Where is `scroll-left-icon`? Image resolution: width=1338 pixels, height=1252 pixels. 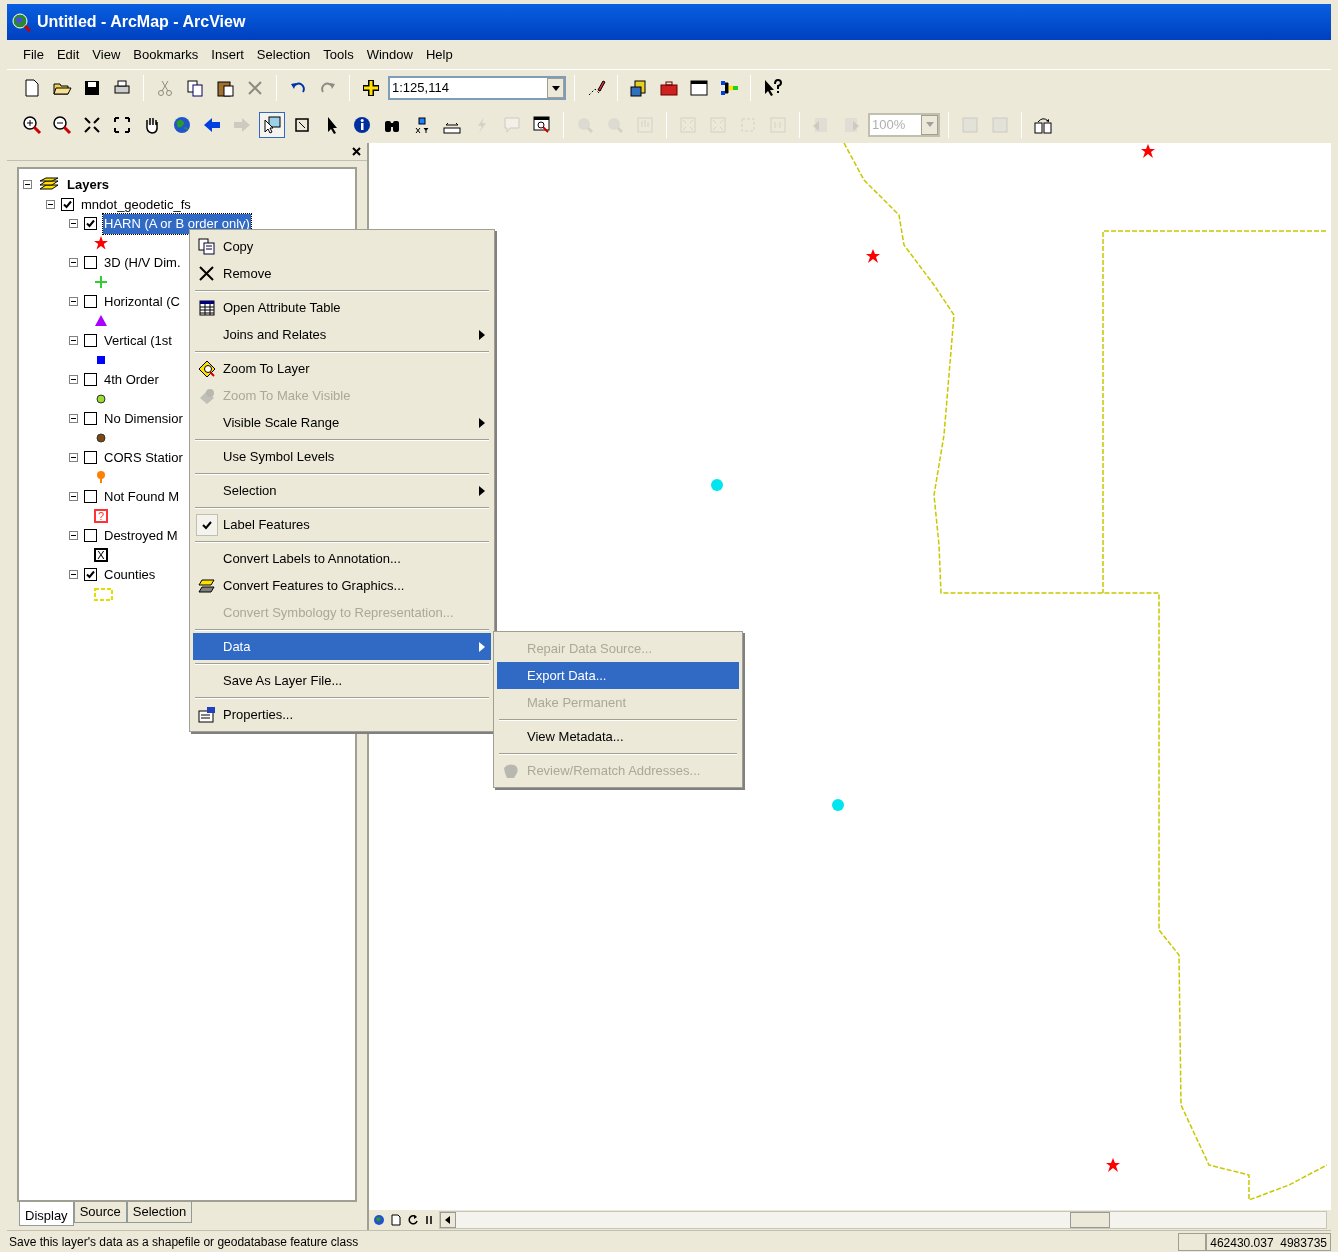
scroll-left-icon is located at coordinates (448, 1220).